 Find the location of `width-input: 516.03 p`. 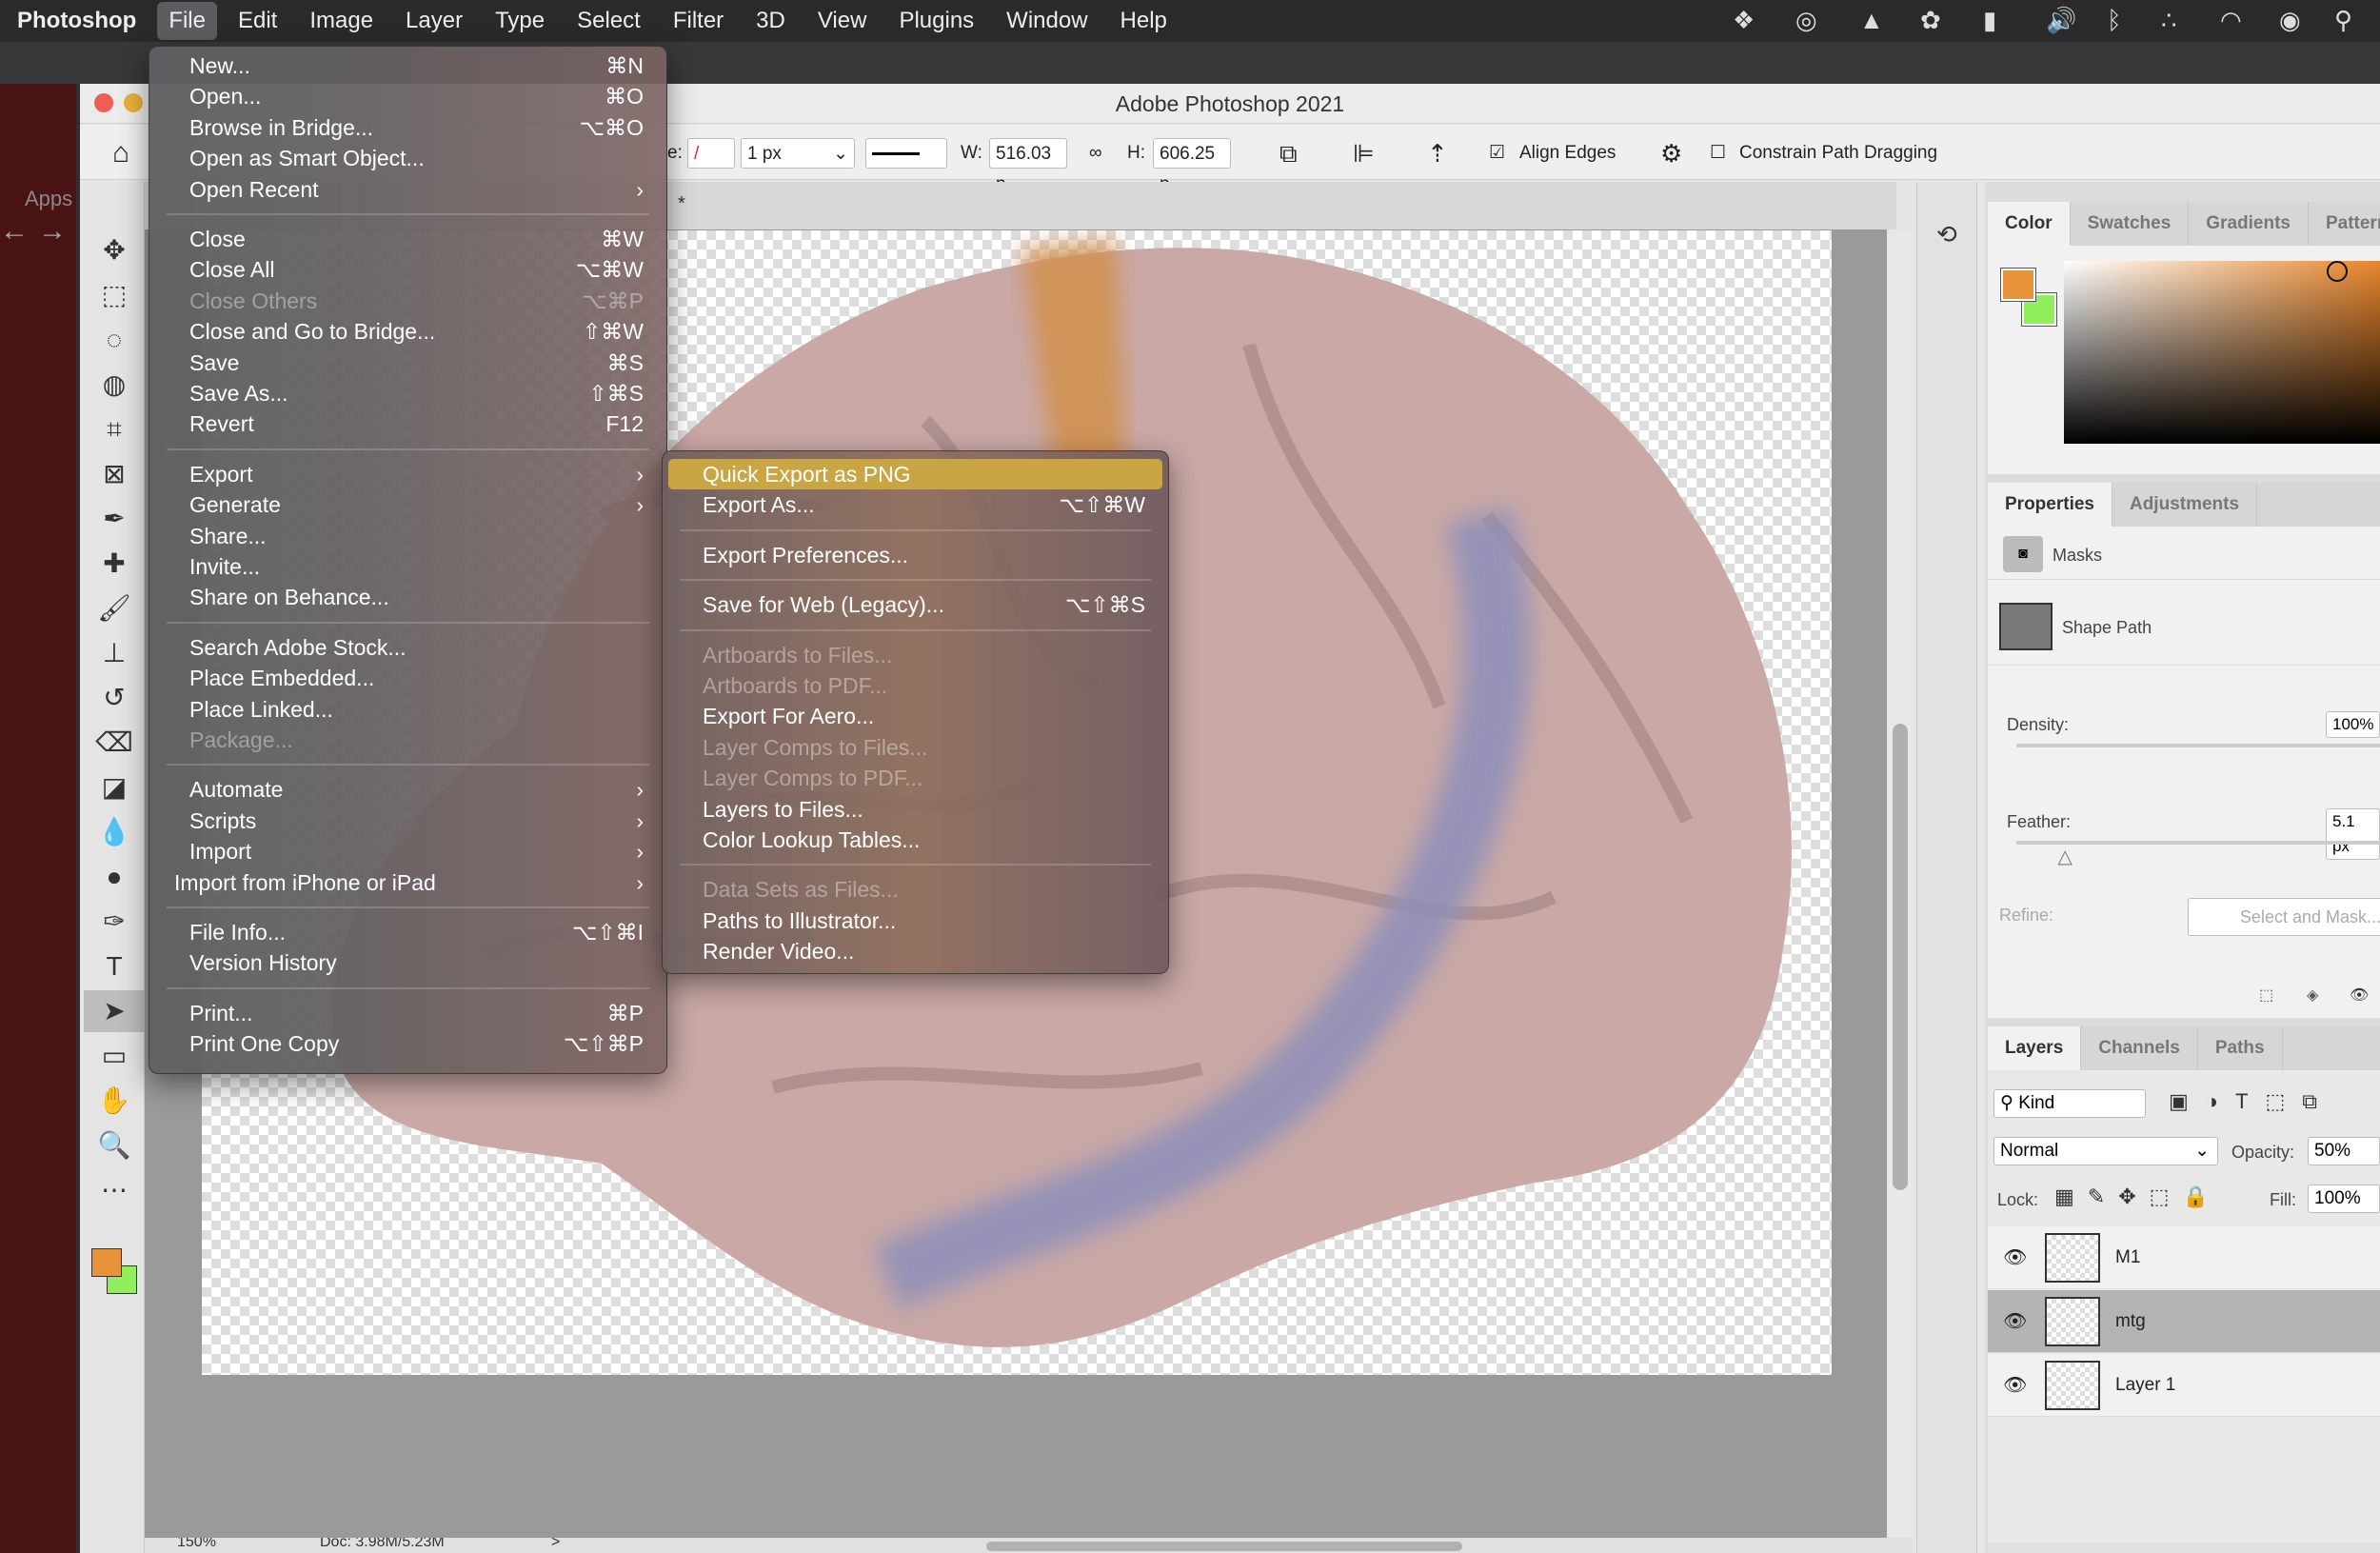

width-input: 516.03 p is located at coordinates (1028, 166).